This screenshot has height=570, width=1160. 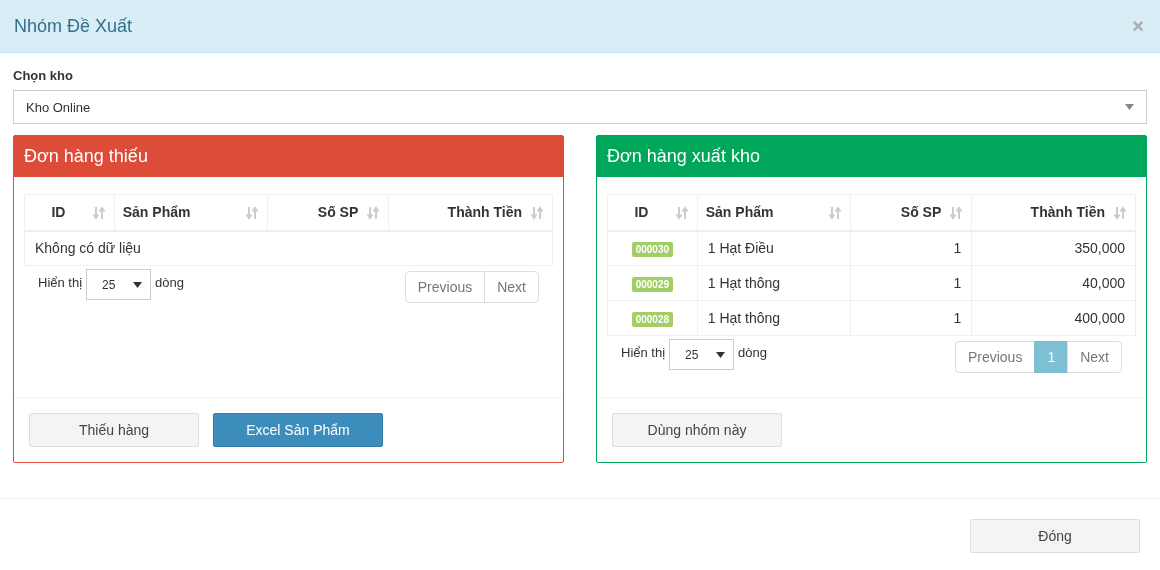 I want to click on table-cell: 400,000, so click(x=1053, y=318).